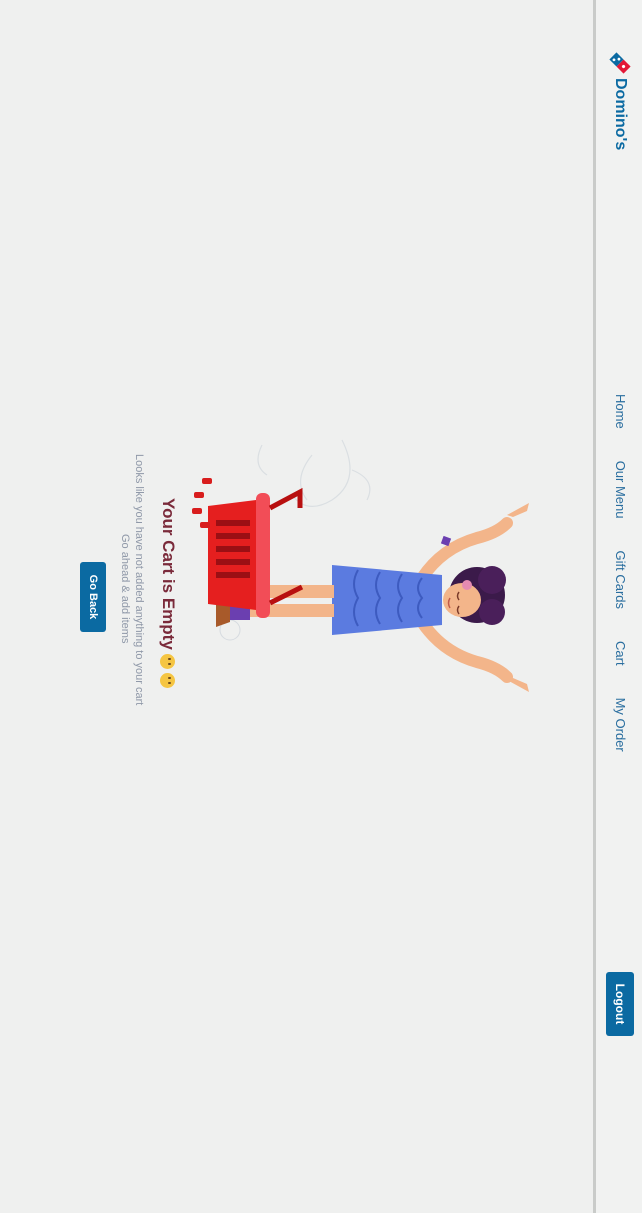  I want to click on empty-cart-subtitle-line2: Go ahead & add items, so click(125, 589).